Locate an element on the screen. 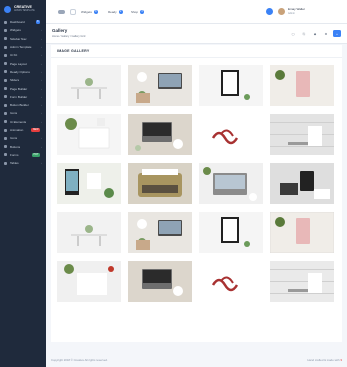  sidebar-item-label: Page Builder is located at coordinates (19, 88).